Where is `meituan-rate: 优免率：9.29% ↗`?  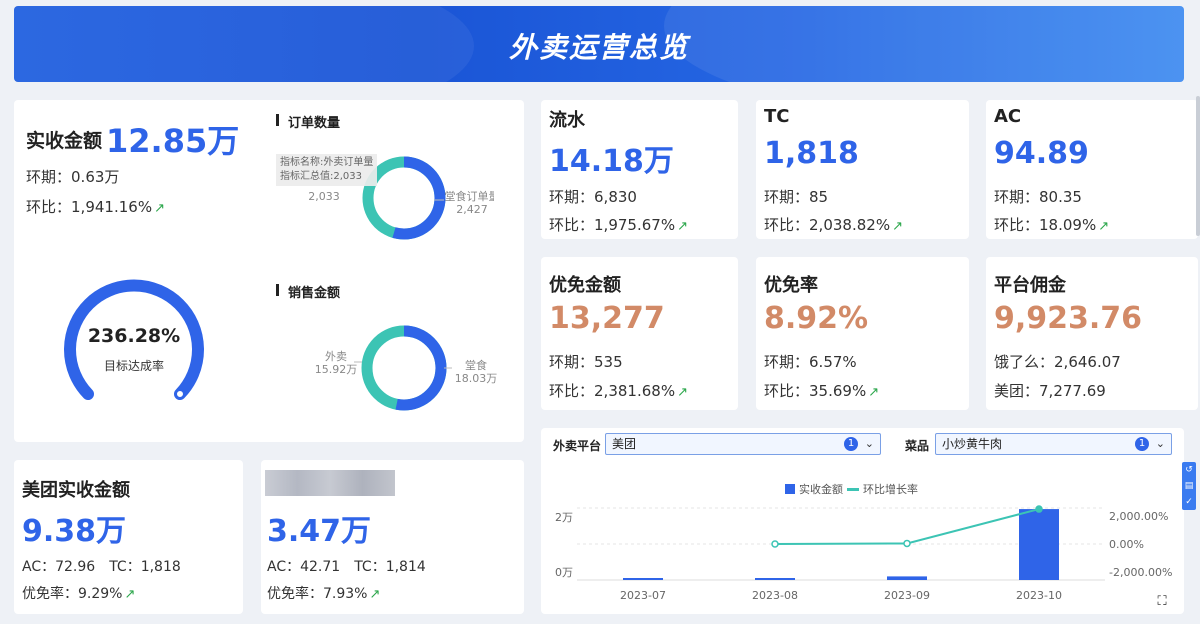
meituan-rate: 优免率：9.29% ↗ is located at coordinates (79, 594).